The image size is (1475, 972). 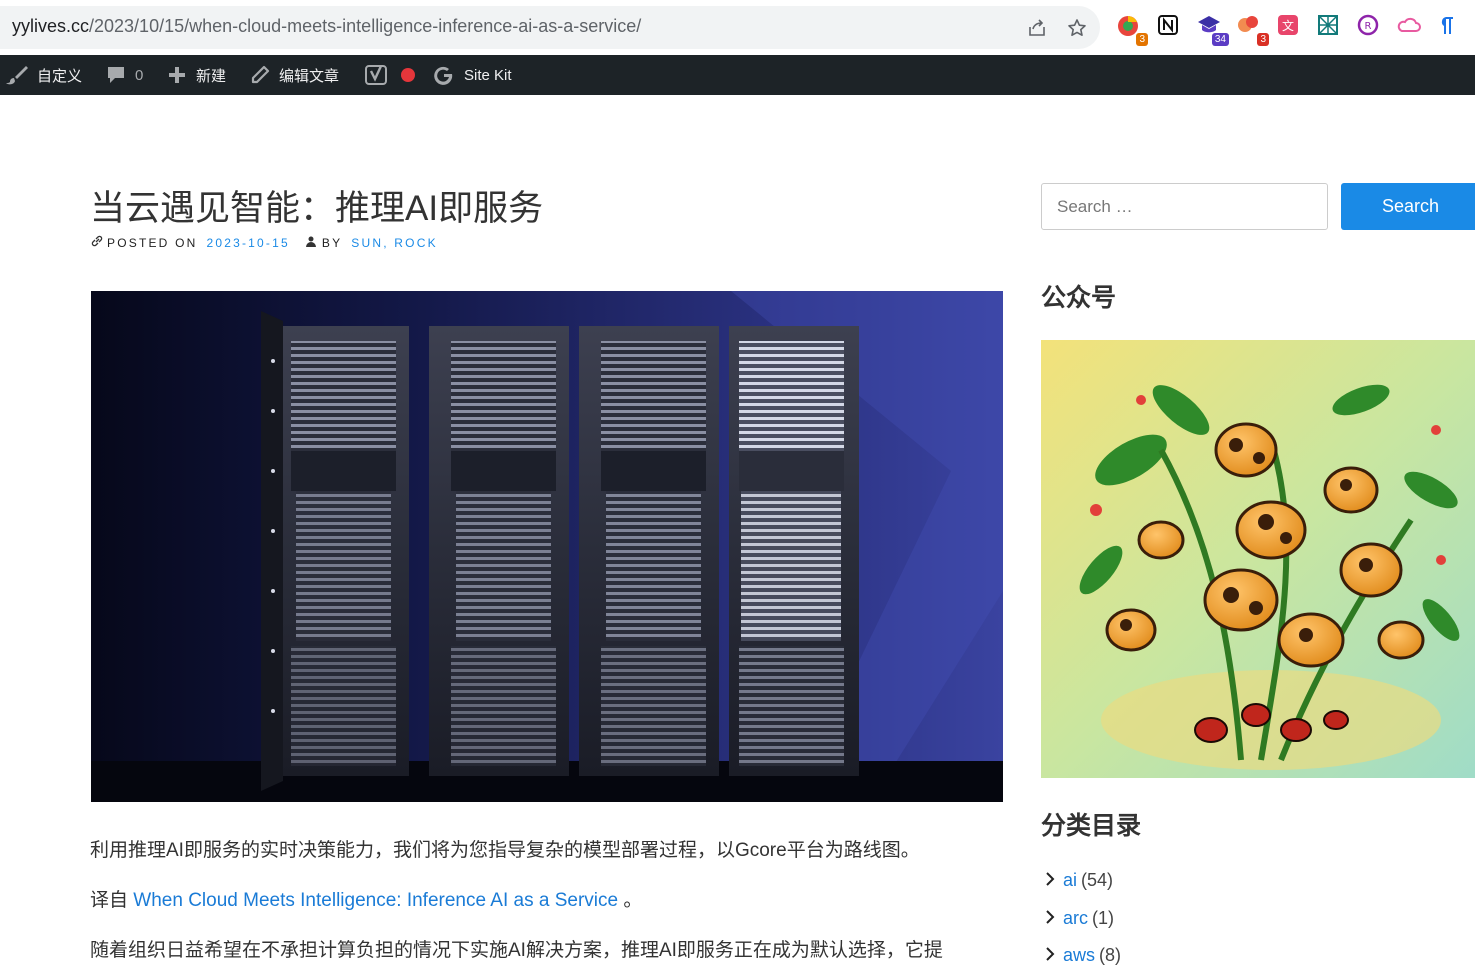 I want to click on user-icon, so click(x=310, y=243).